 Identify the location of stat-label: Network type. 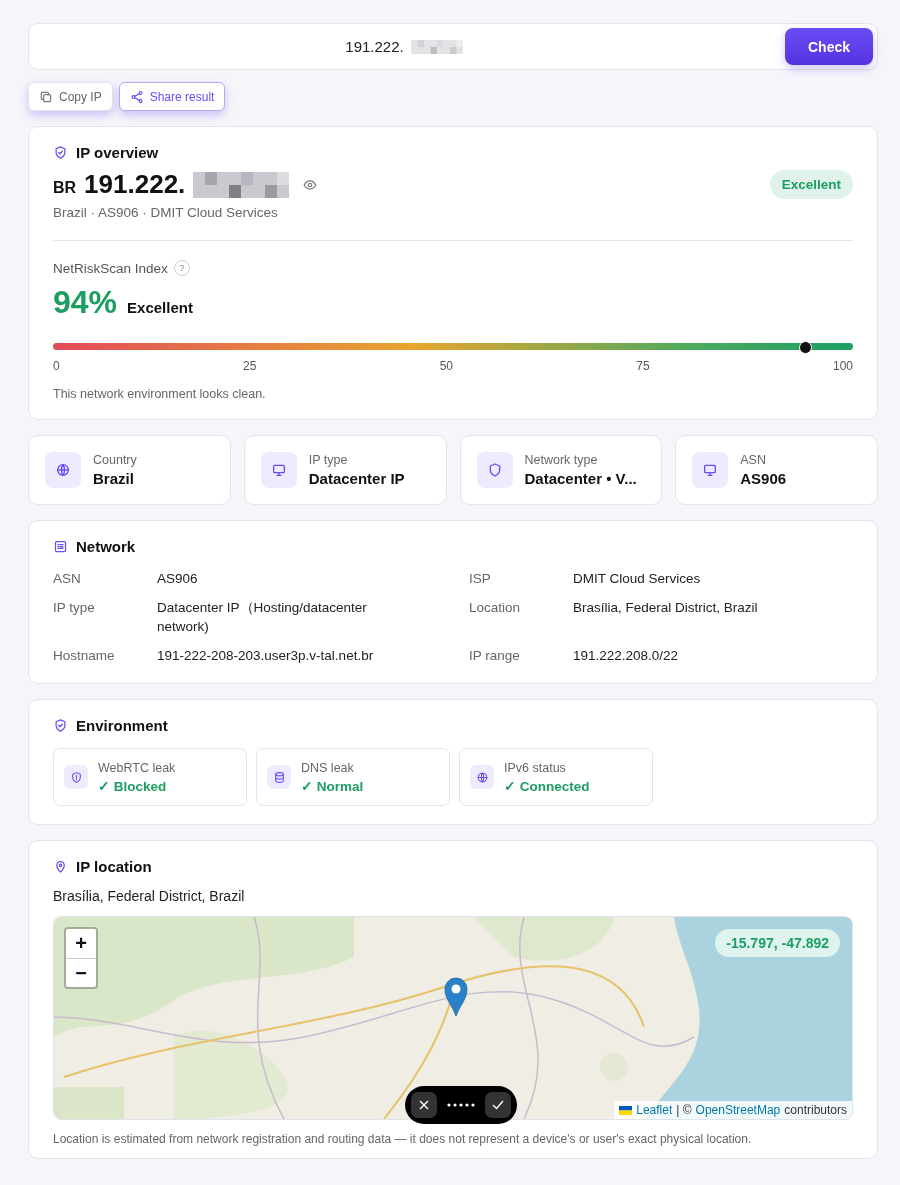
(561, 460).